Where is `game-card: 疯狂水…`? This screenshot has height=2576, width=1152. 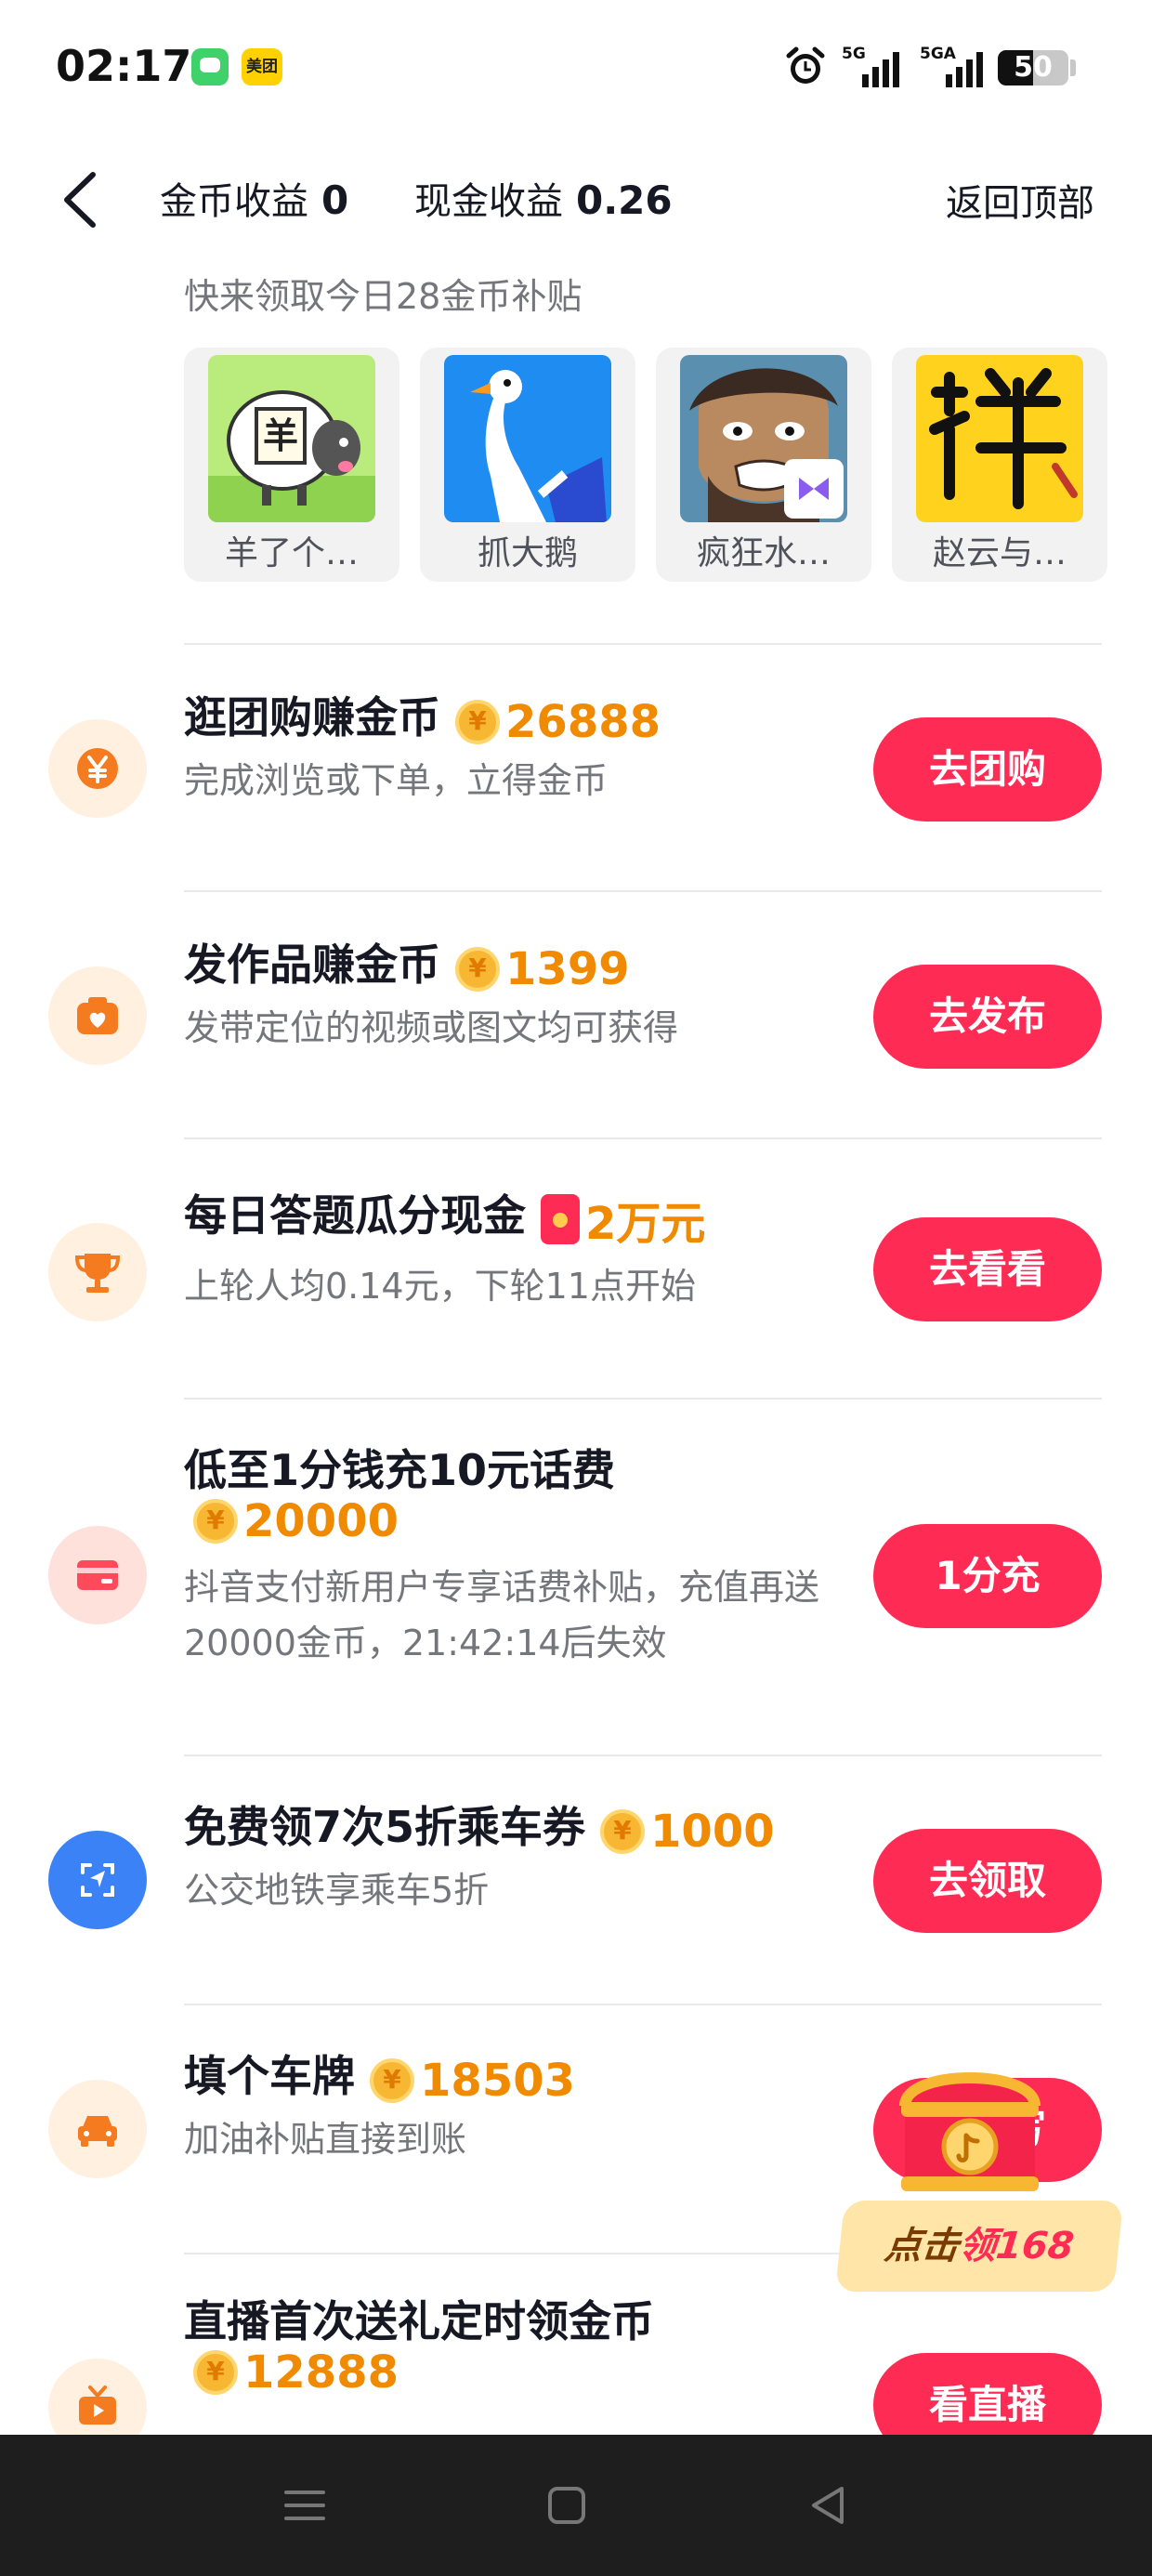 game-card: 疯狂水… is located at coordinates (763, 465).